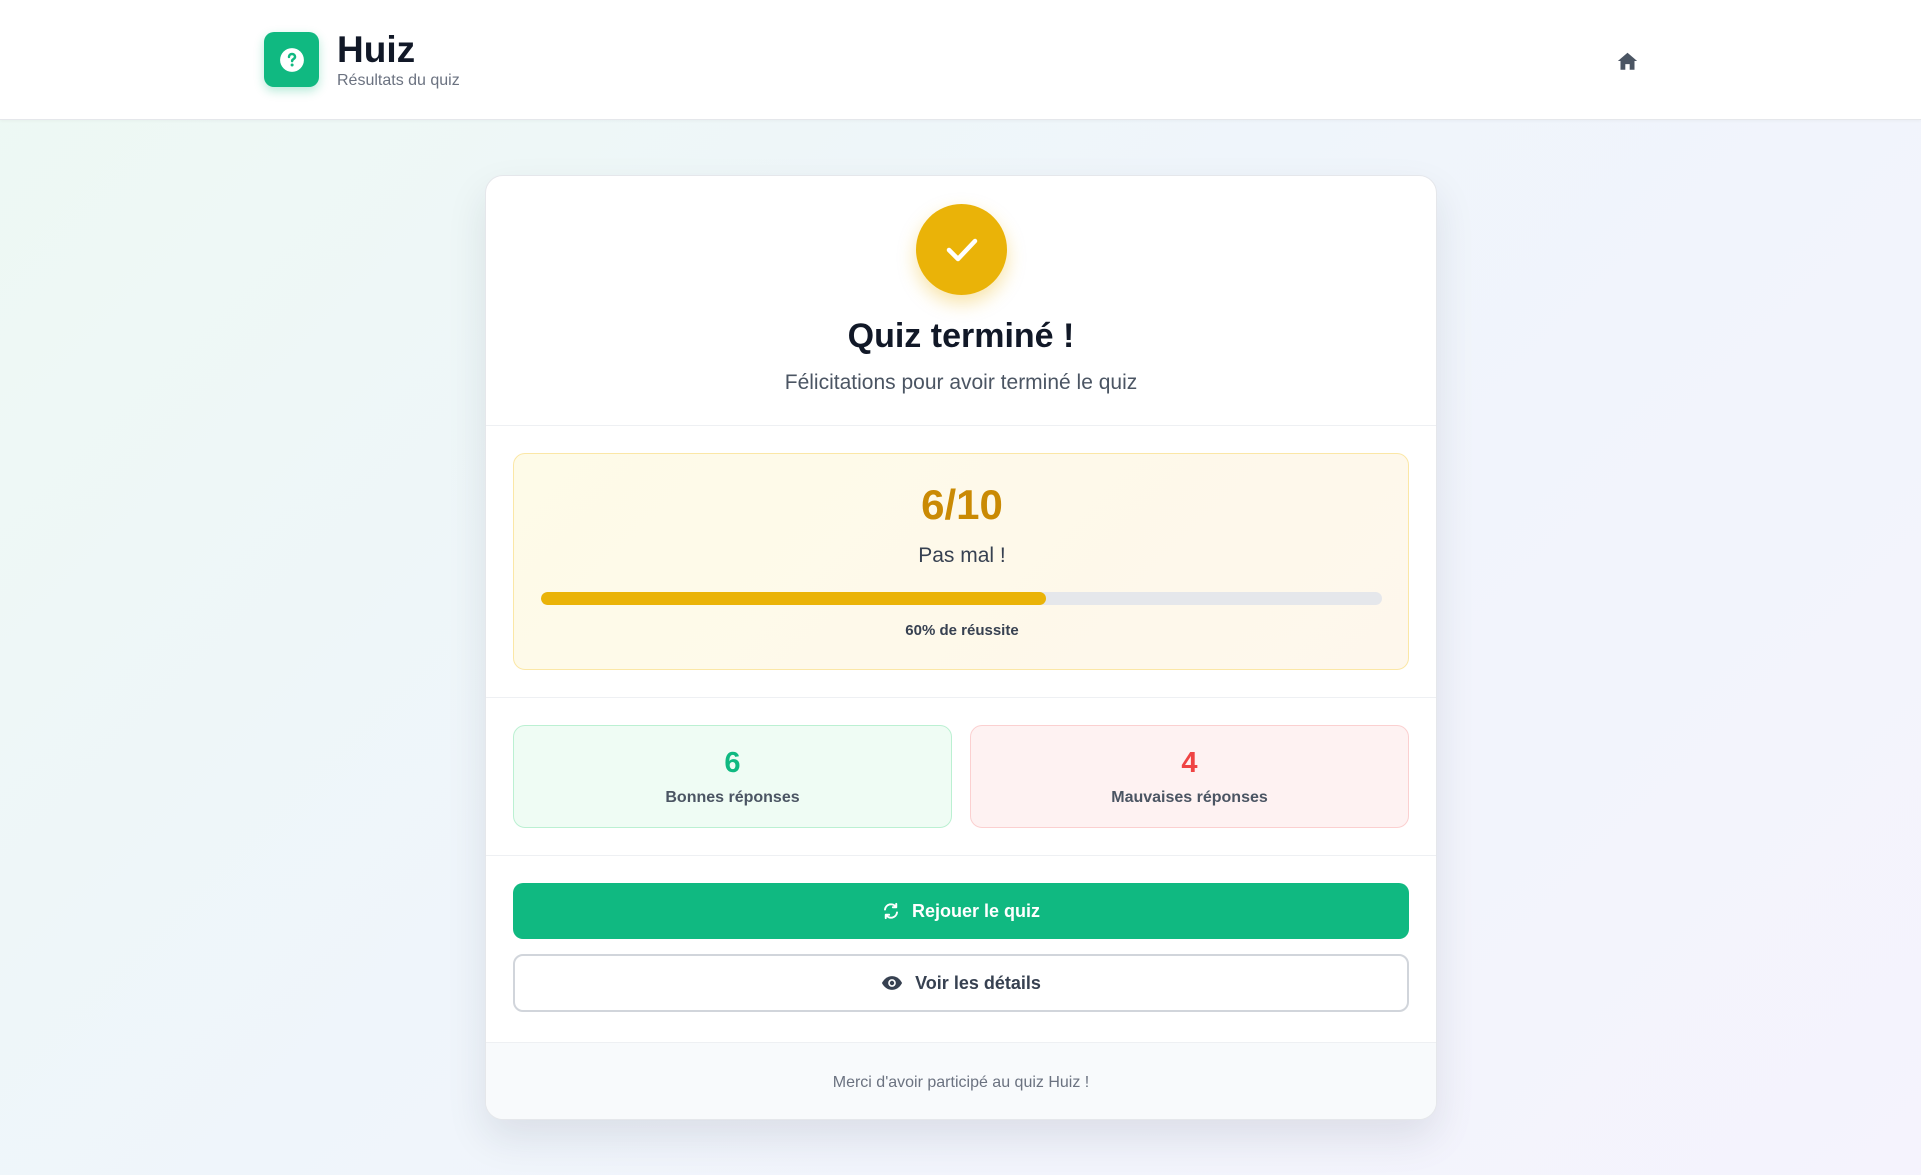 This screenshot has width=1921, height=1175. Describe the element at coordinates (961, 336) in the screenshot. I see `result-title: Quiz terminé !` at that location.